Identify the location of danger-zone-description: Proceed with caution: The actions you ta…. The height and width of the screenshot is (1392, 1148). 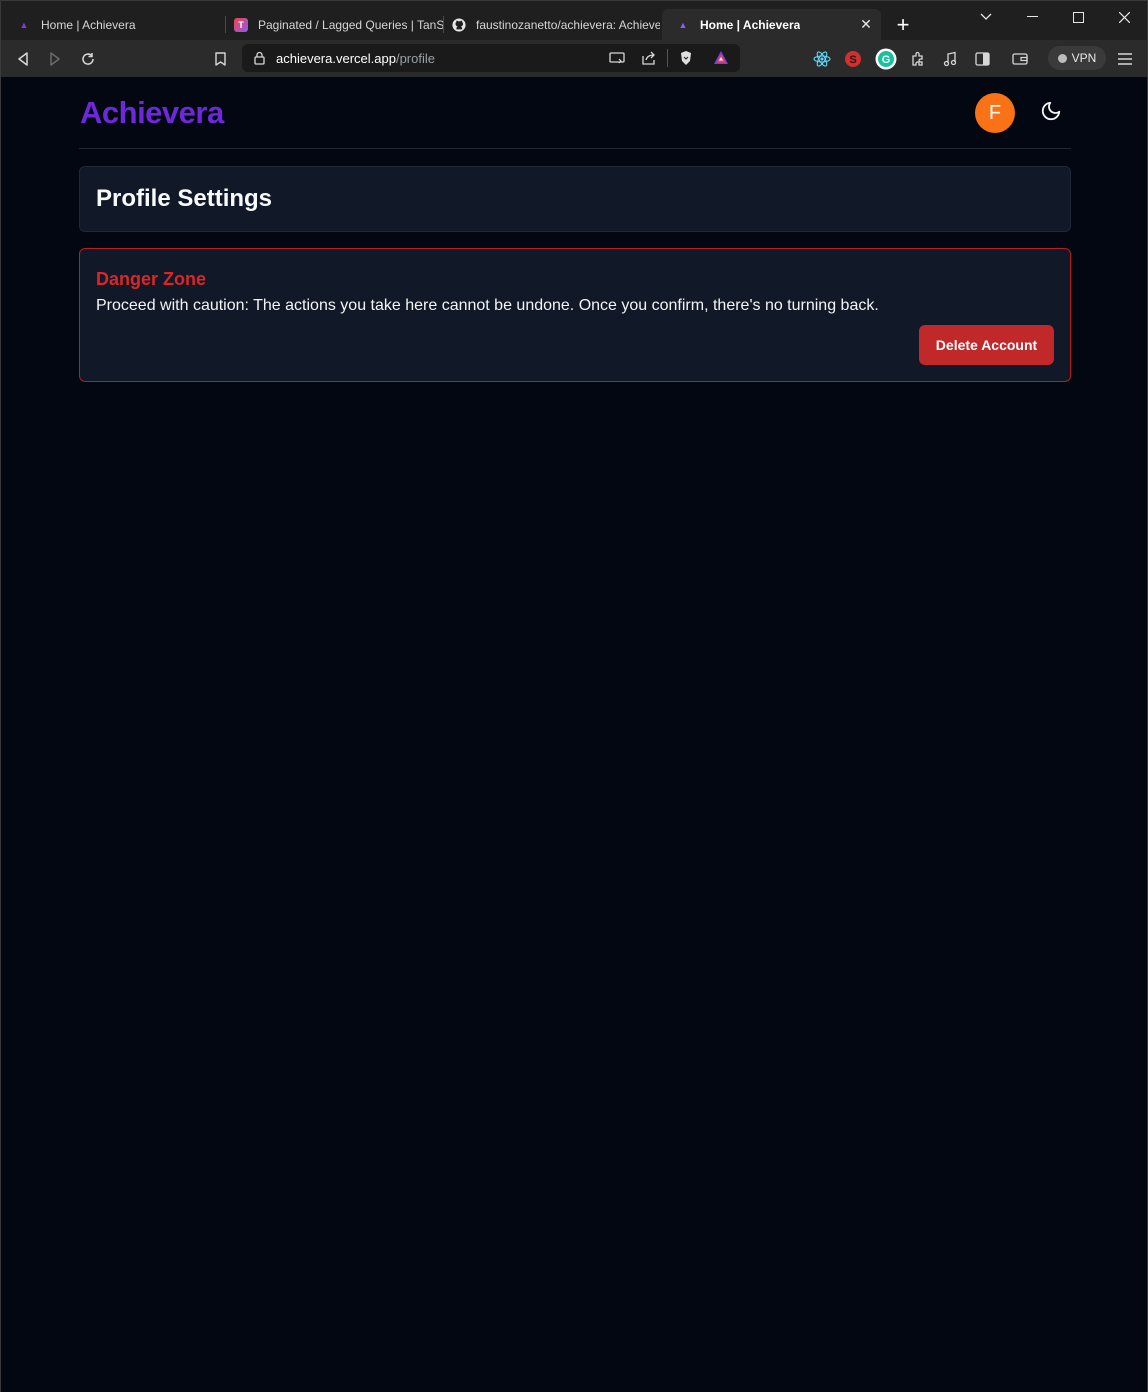
(487, 305).